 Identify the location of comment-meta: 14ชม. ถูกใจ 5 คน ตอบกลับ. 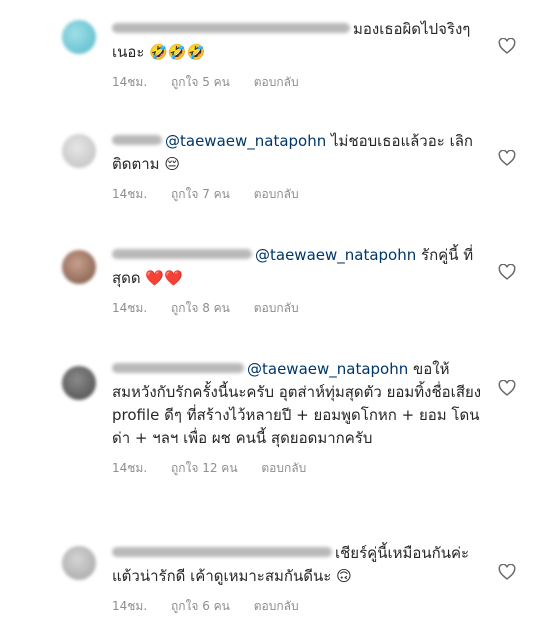
(299, 82).